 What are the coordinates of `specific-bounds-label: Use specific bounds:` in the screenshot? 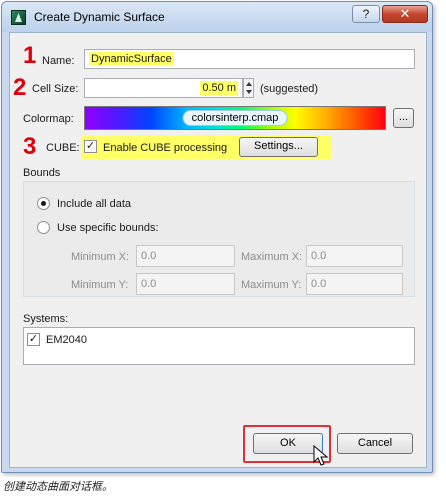 It's located at (108, 228).